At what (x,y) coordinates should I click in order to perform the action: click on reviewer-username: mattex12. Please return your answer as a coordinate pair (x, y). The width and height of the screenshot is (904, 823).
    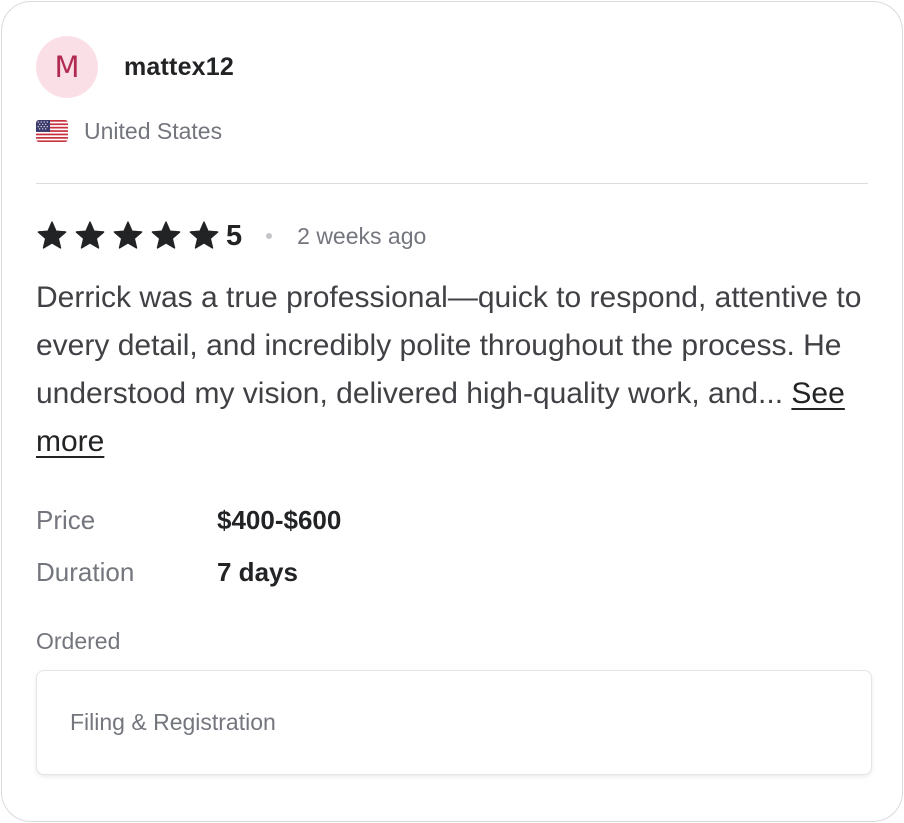
    Looking at the image, I should click on (179, 67).